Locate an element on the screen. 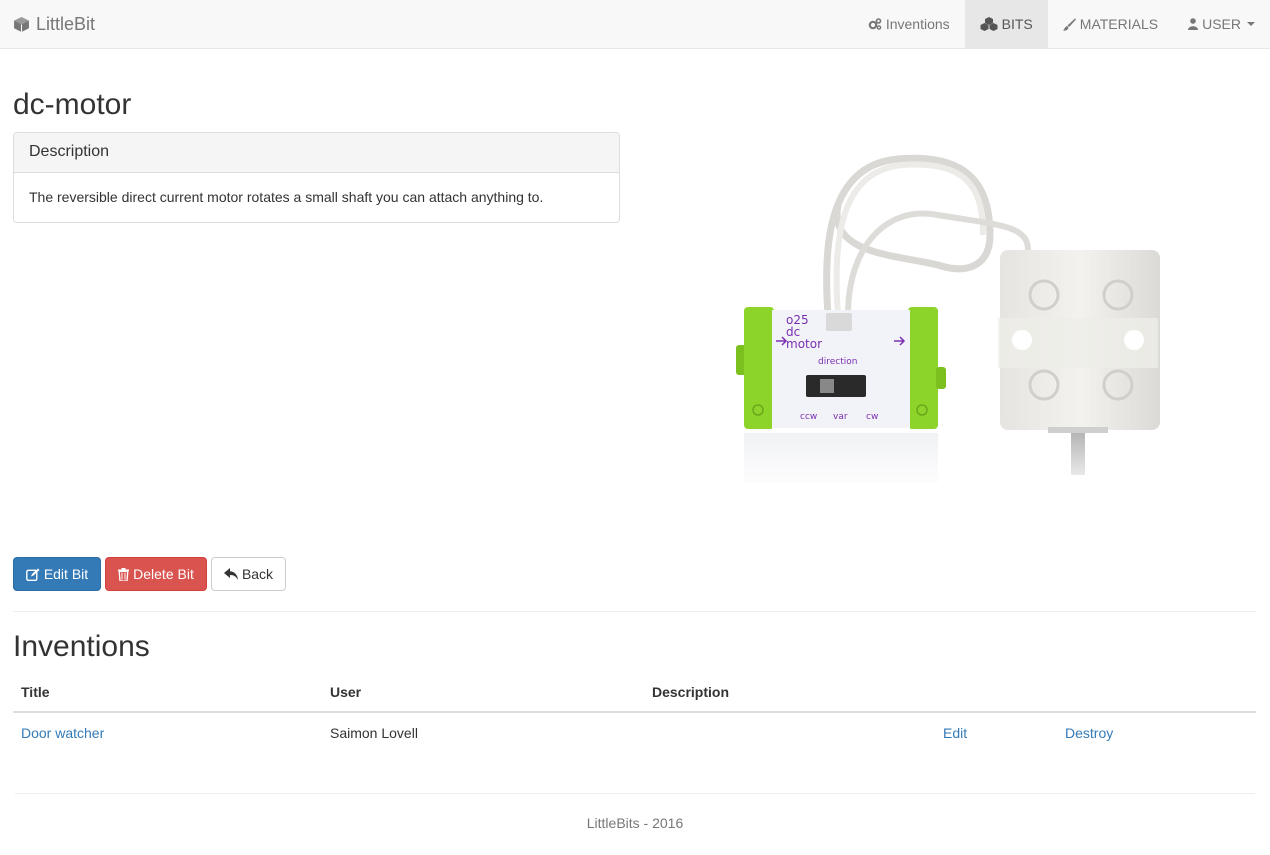  delete-bit-label: Delete Bit is located at coordinates (163, 574).